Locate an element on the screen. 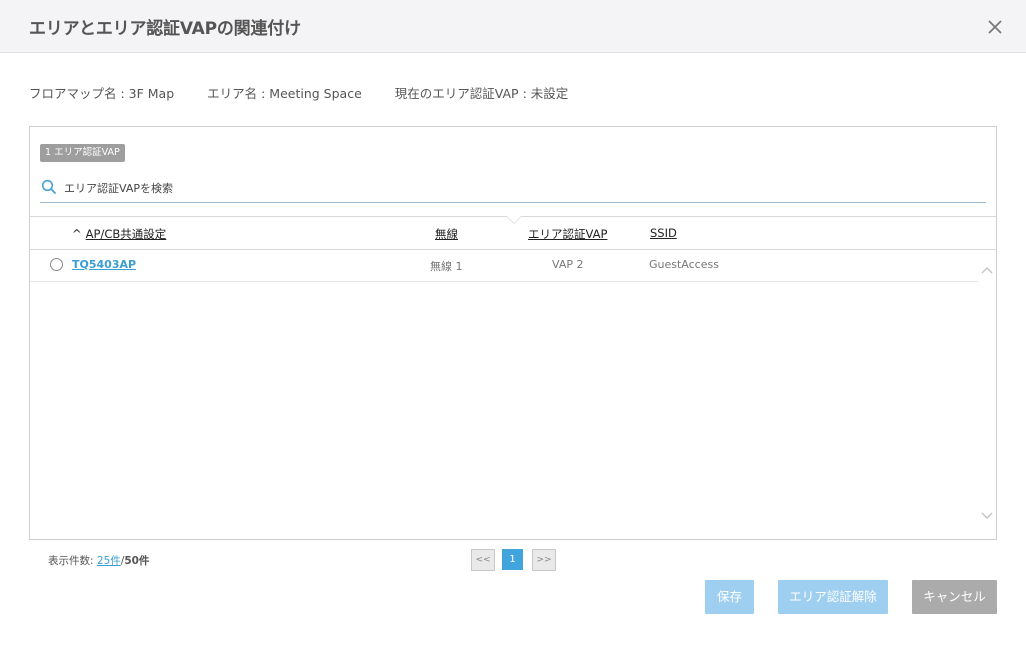 The image size is (1026, 648). close-icon is located at coordinates (995, 27).